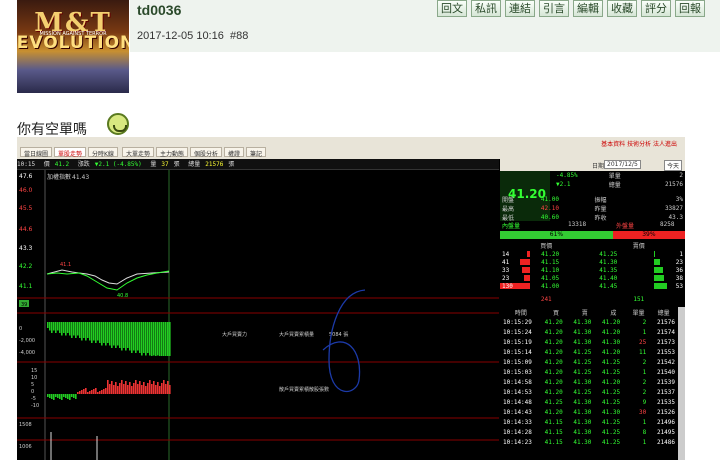 This screenshot has width=720, height=460. I want to click on tick-row: 10:15:29 41.20 41.30 41.20 2 21576, so click(589, 322).